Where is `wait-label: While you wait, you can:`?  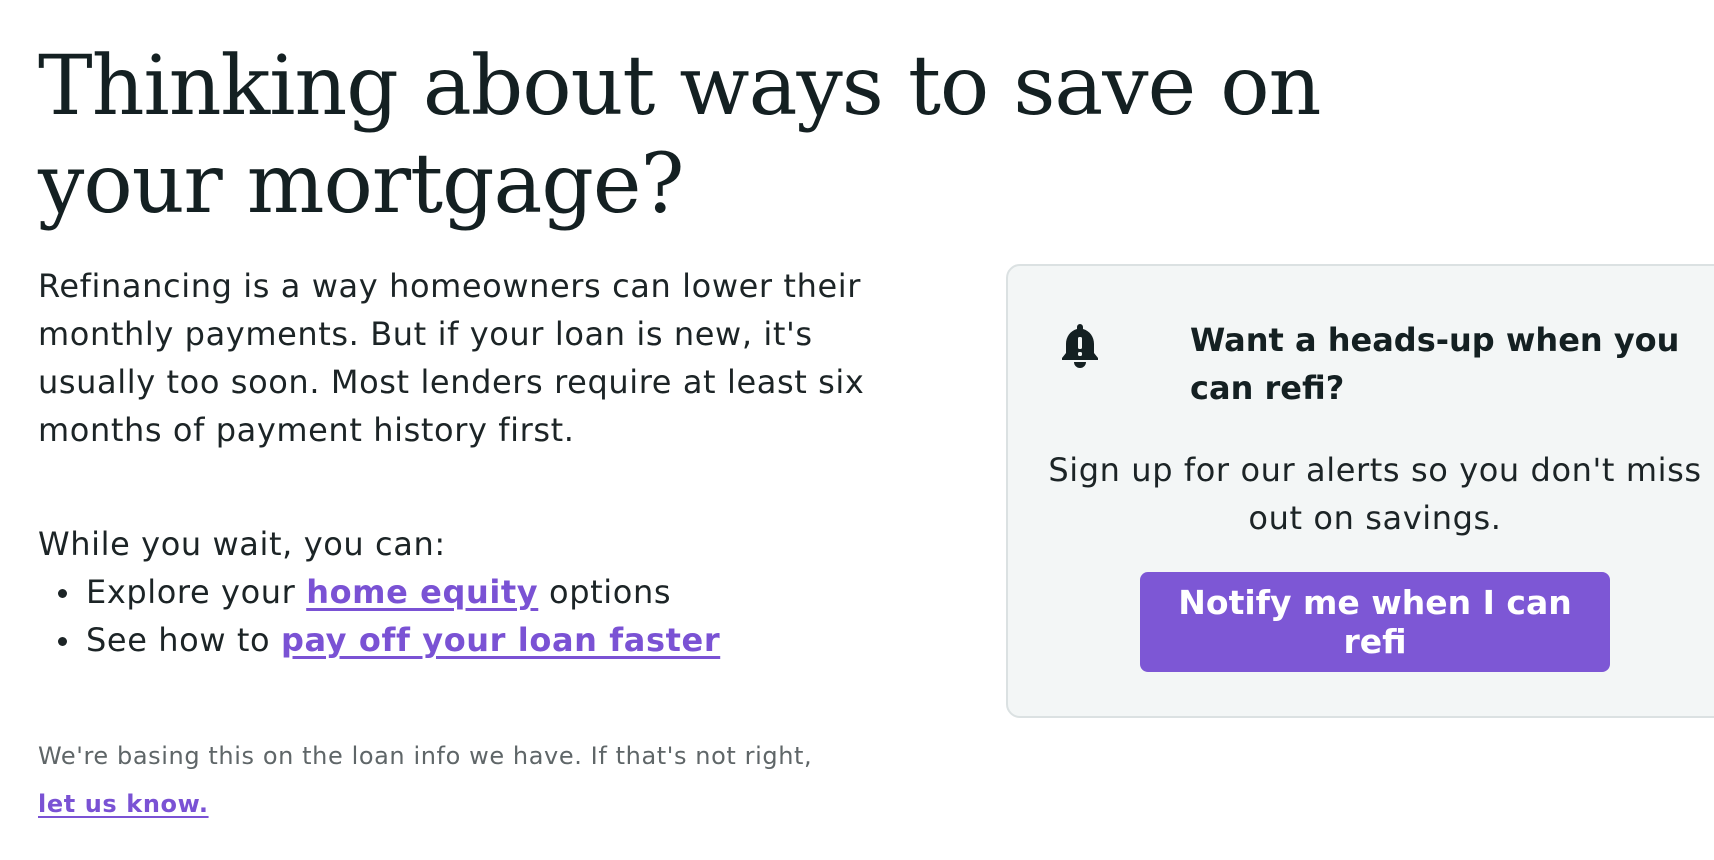 wait-label: While you wait, you can: is located at coordinates (242, 544).